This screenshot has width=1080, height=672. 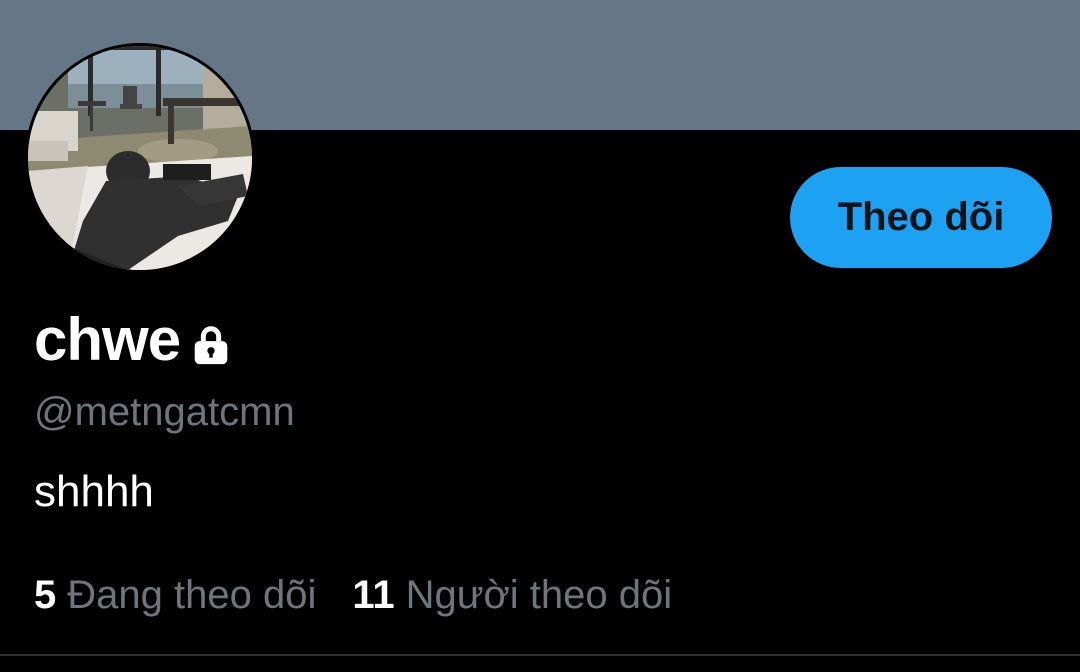 I want to click on following-label: Đang theo dõi, so click(x=192, y=595).